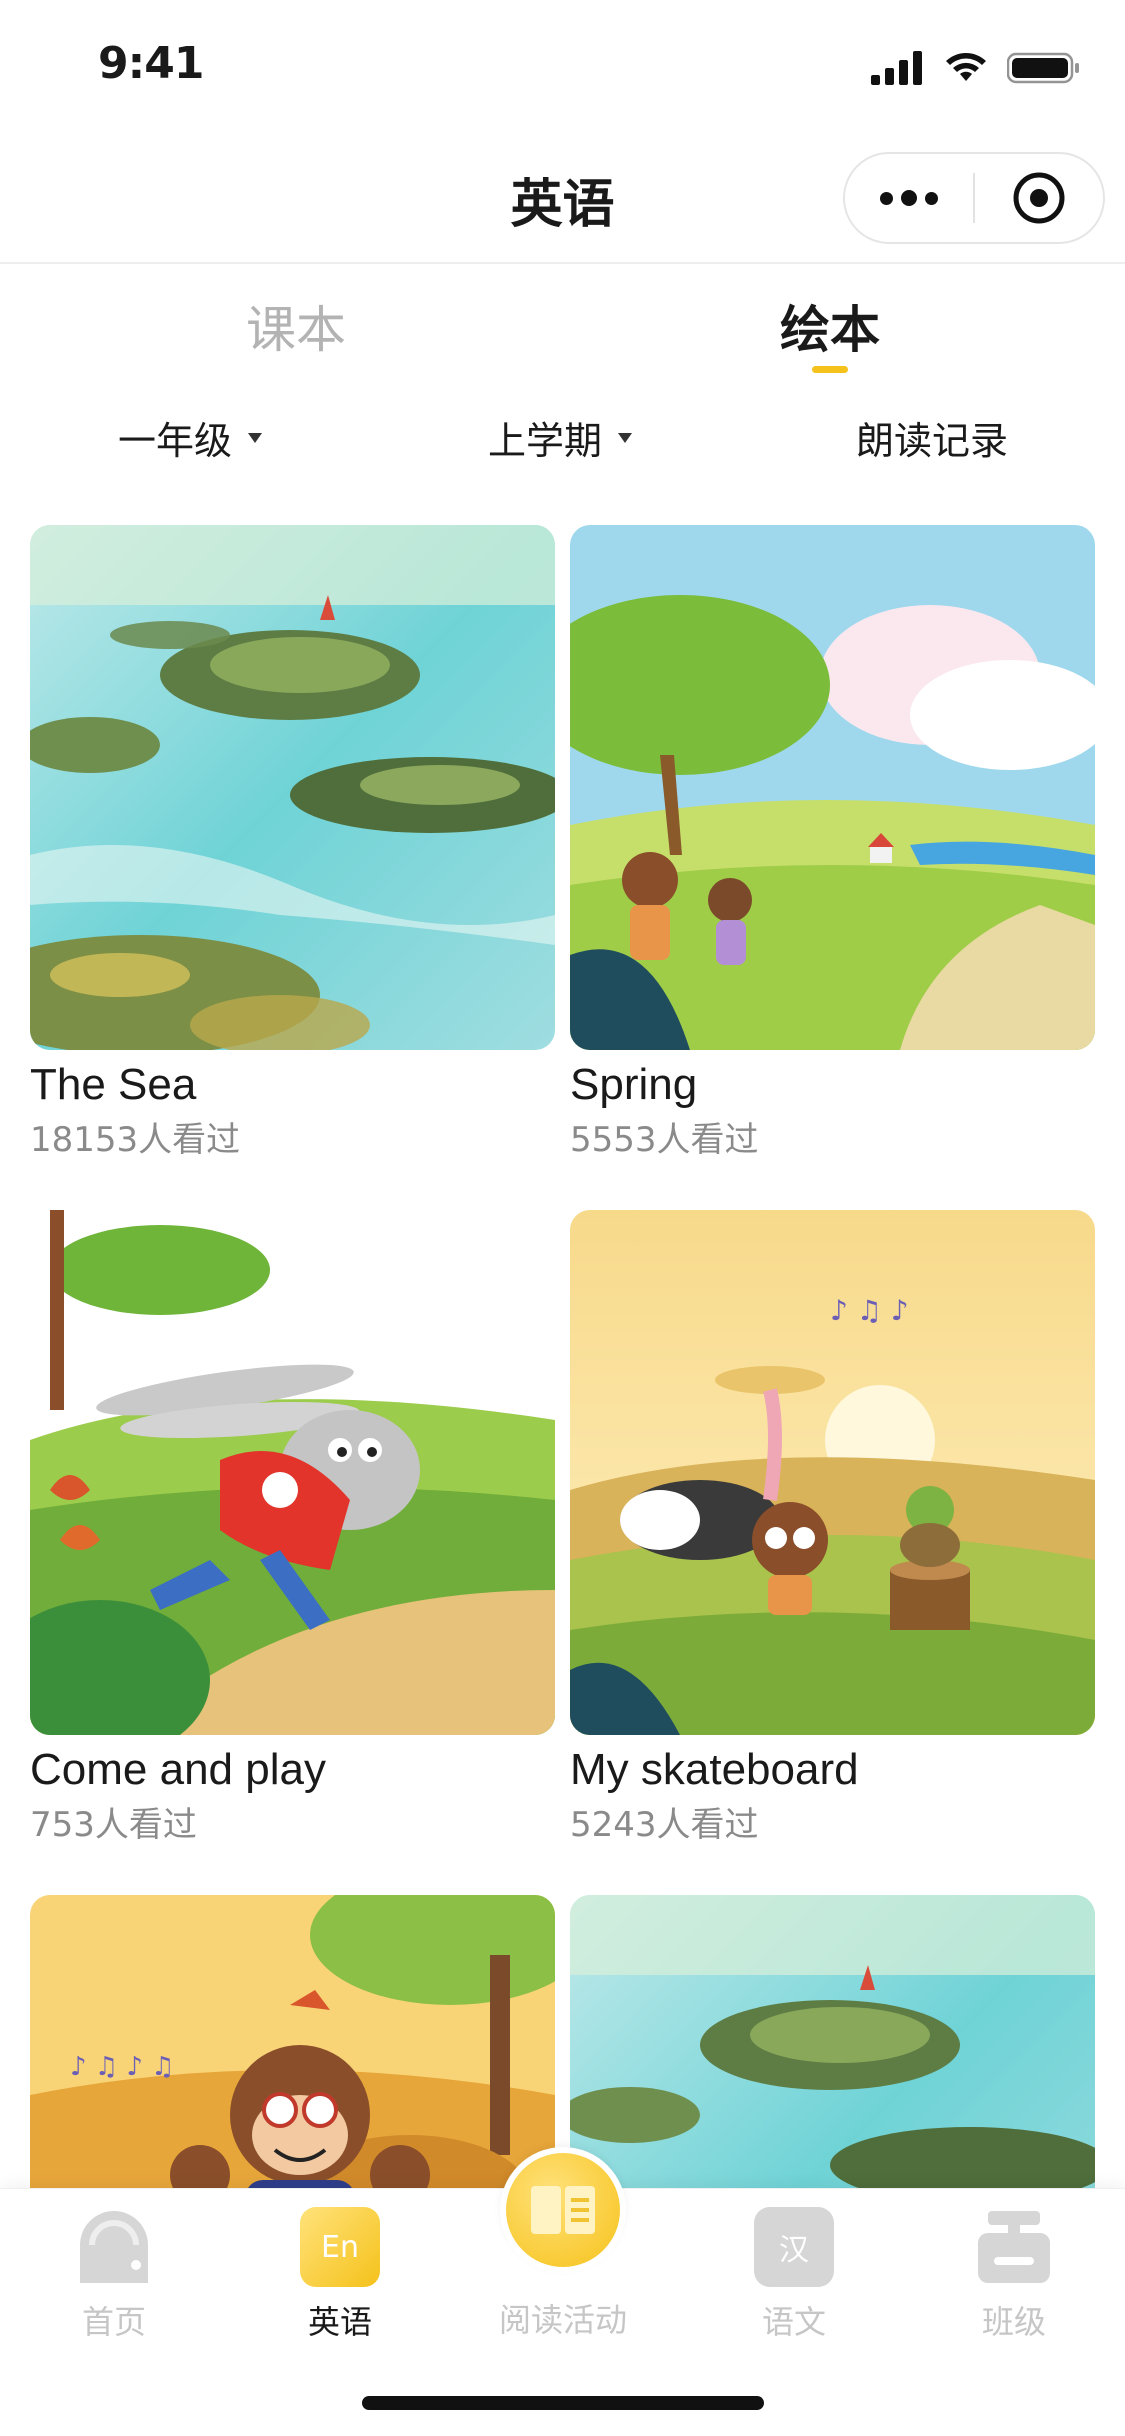  I want to click on sea-cover, so click(292, 787).